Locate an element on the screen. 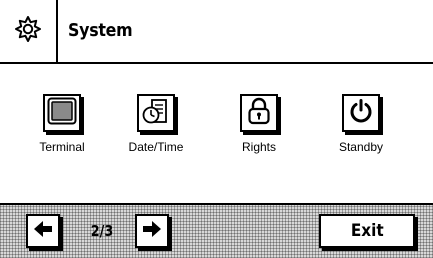  header-icon-cell is located at coordinates (29, 31).